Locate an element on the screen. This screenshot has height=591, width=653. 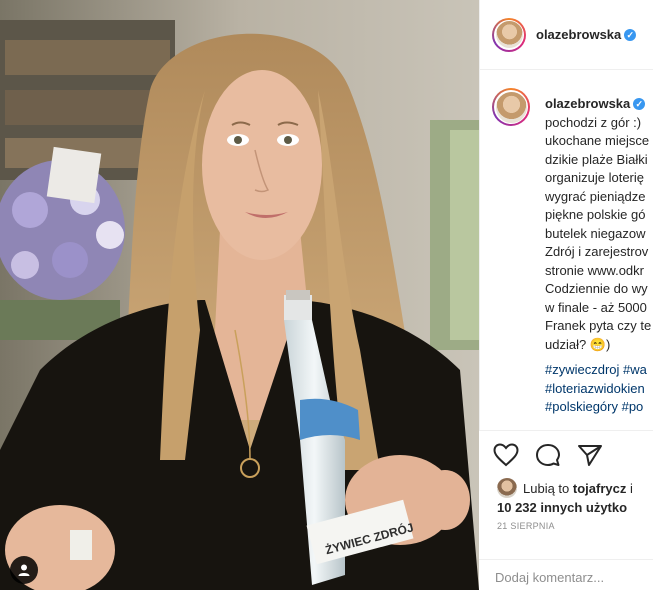
action-bar is located at coordinates (548, 455).